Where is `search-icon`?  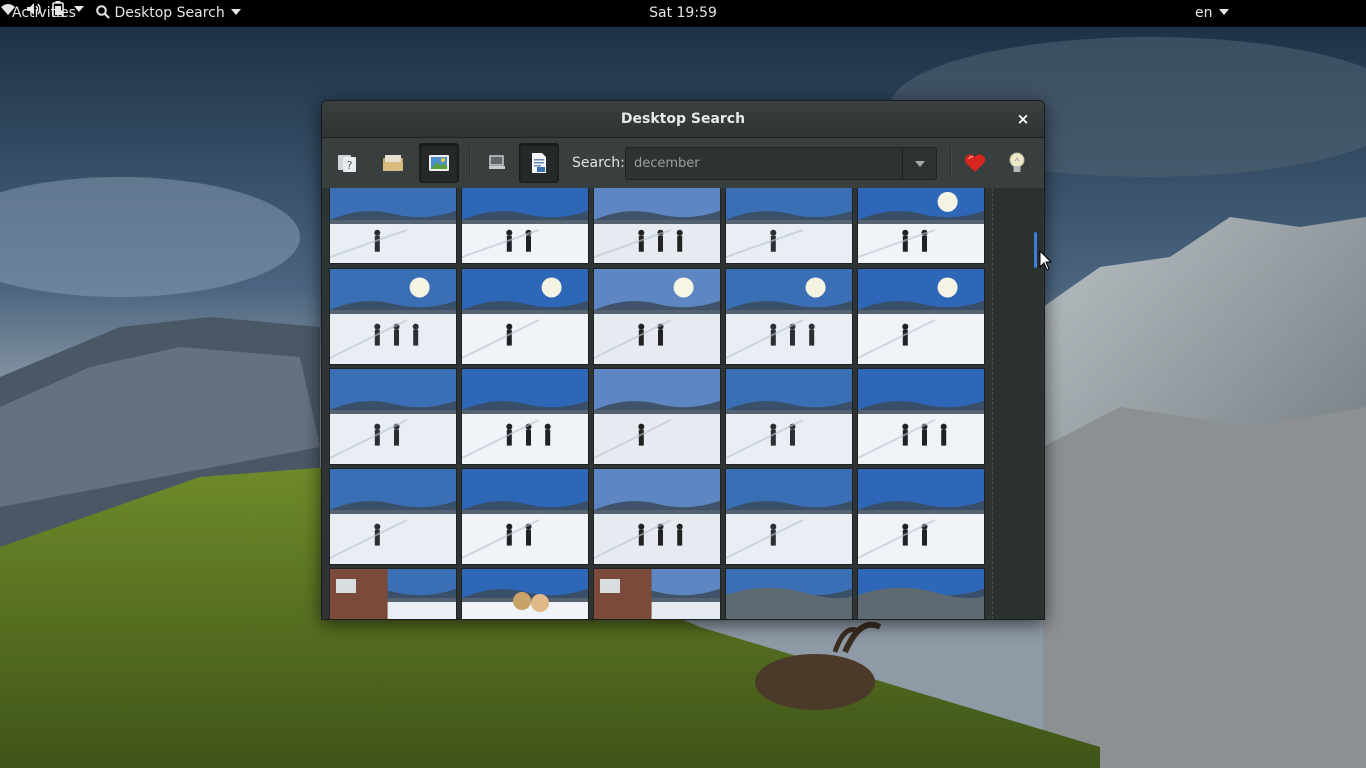
search-icon is located at coordinates (103, 12).